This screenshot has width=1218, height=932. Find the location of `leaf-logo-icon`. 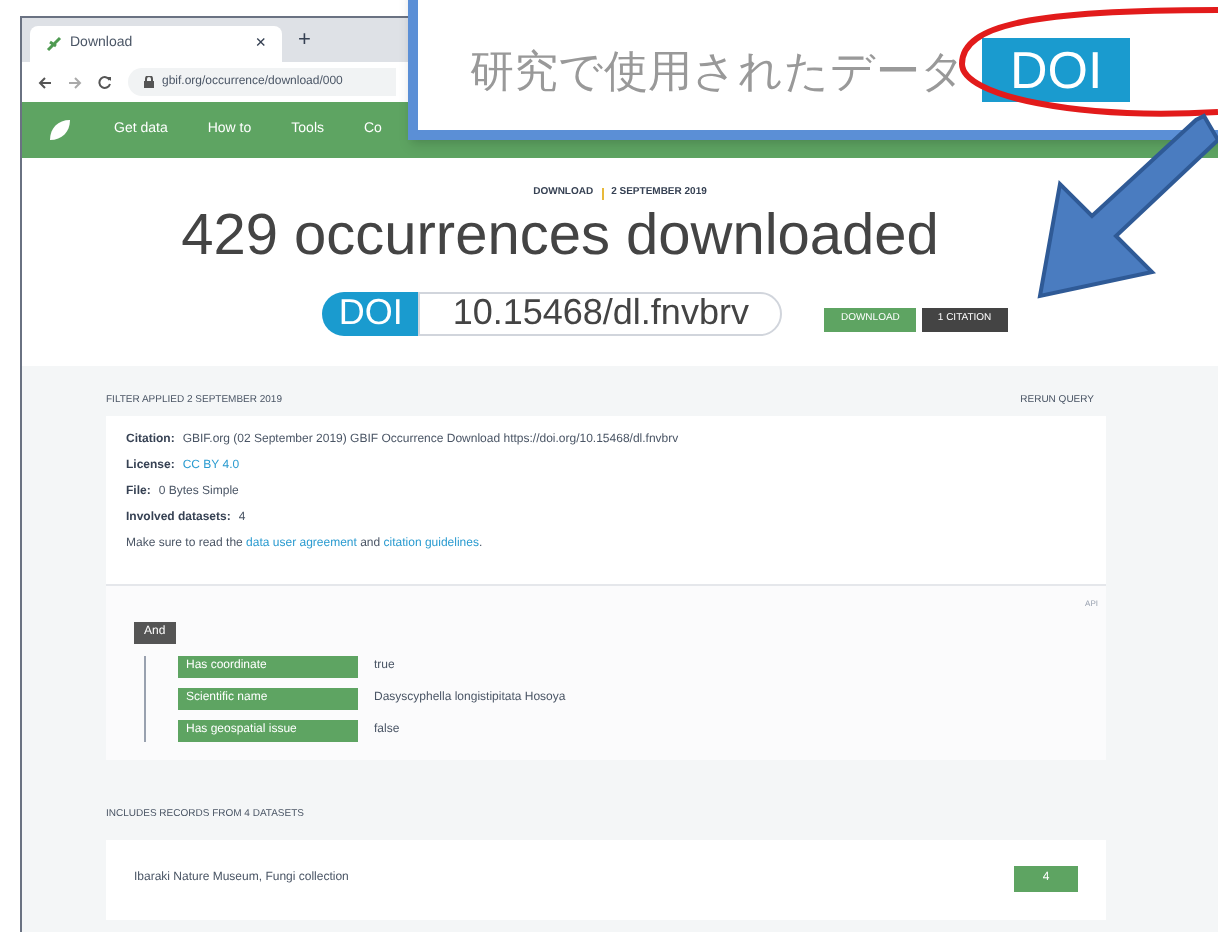

leaf-logo-icon is located at coordinates (60, 130).